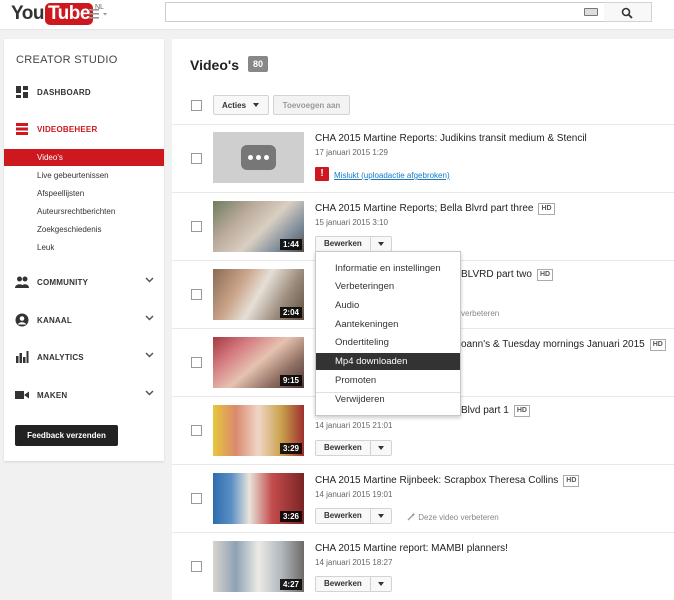 This screenshot has height=600, width=674. I want to click on logo-you-text: You, so click(27, 13).